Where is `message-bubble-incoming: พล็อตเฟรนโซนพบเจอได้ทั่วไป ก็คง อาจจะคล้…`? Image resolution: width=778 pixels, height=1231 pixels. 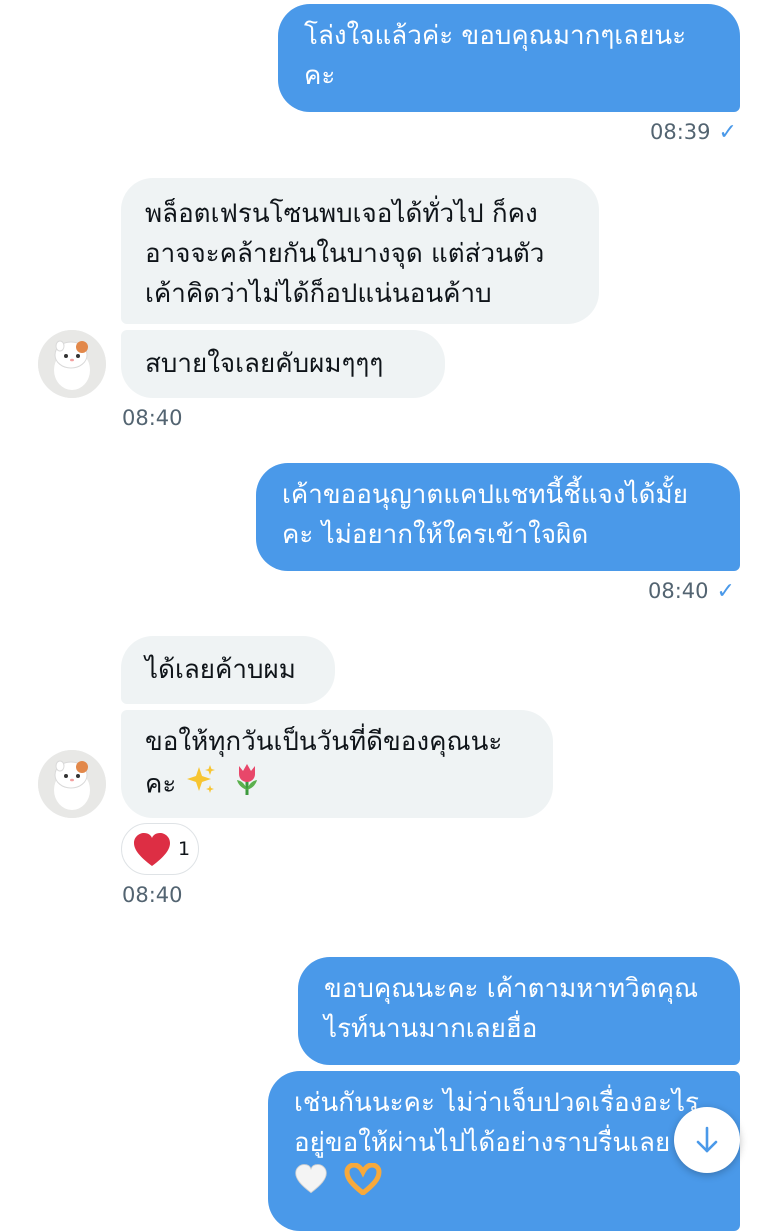 message-bubble-incoming: พล็อตเฟรนโซนพบเจอได้ทั่วไป ก็คง อาจจะคล้… is located at coordinates (360, 251).